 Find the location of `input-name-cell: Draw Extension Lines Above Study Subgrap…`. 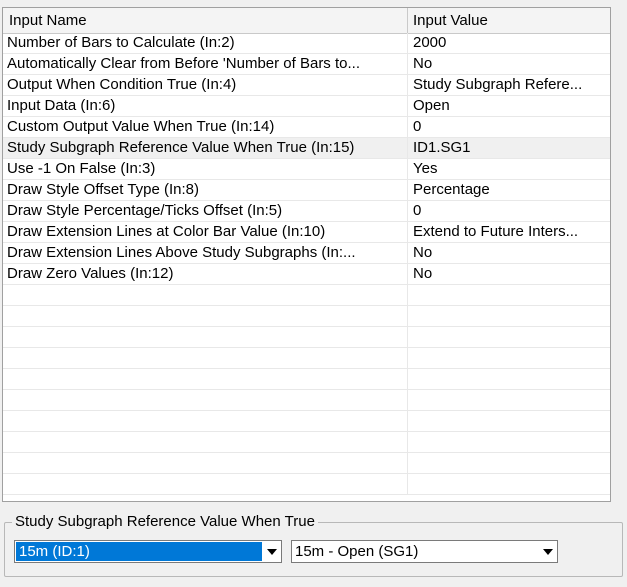

input-name-cell: Draw Extension Lines Above Study Subgrap… is located at coordinates (205, 253).